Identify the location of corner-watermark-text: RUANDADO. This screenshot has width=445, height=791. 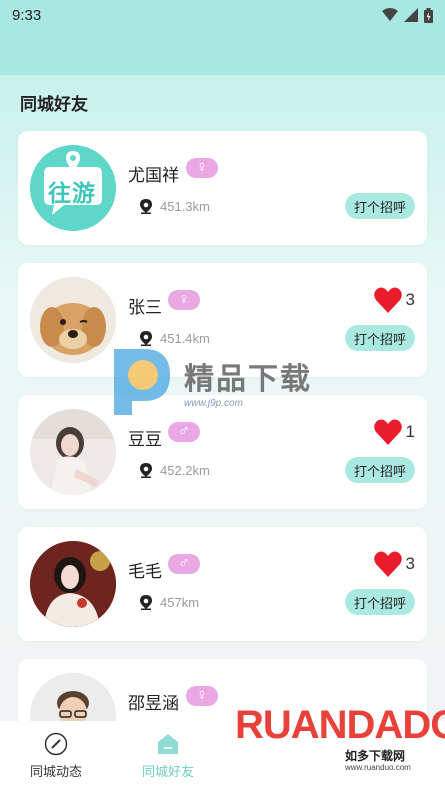
(340, 725).